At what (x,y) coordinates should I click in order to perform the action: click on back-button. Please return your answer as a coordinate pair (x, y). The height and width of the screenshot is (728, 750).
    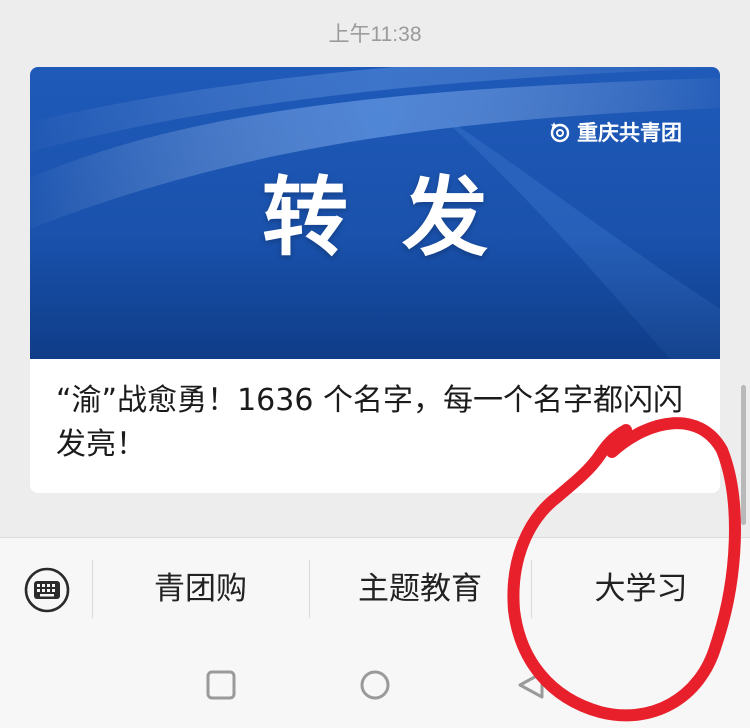
    Looking at the image, I should click on (531, 685).